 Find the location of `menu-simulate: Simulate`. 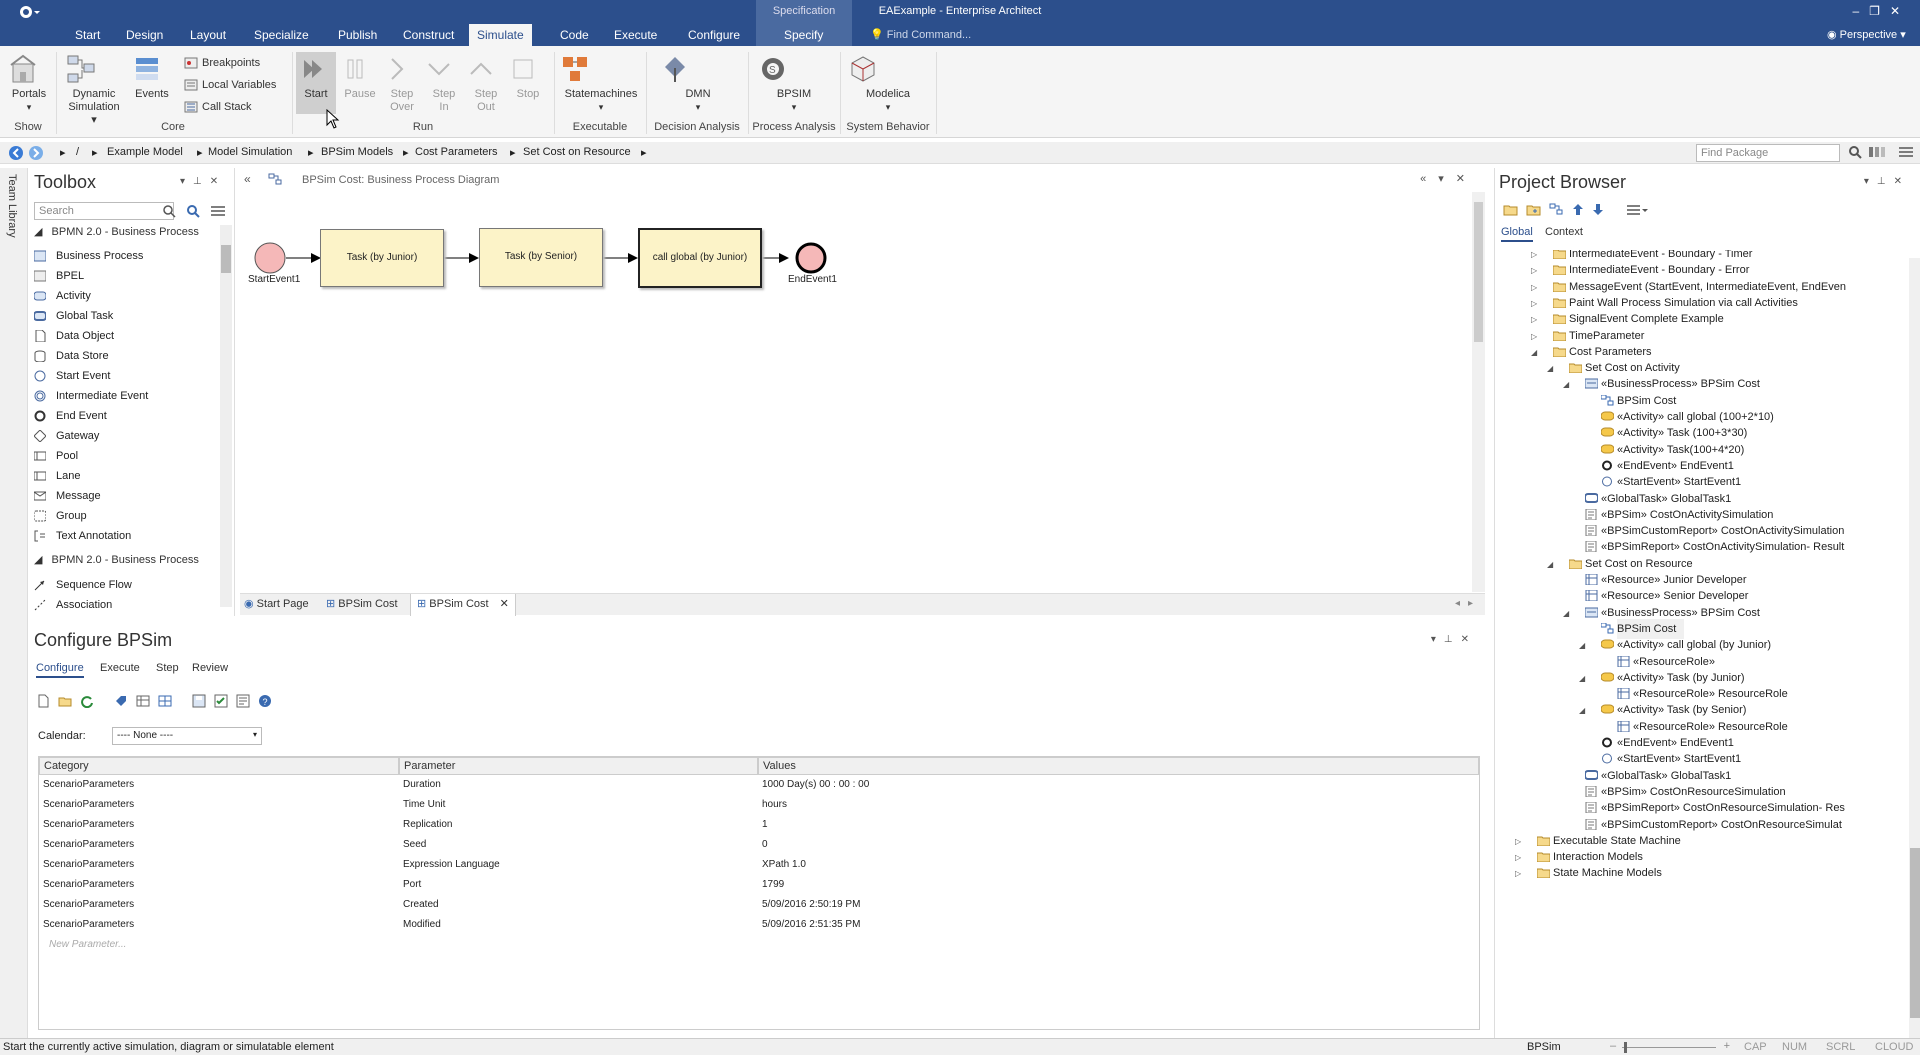

menu-simulate: Simulate is located at coordinates (500, 35).